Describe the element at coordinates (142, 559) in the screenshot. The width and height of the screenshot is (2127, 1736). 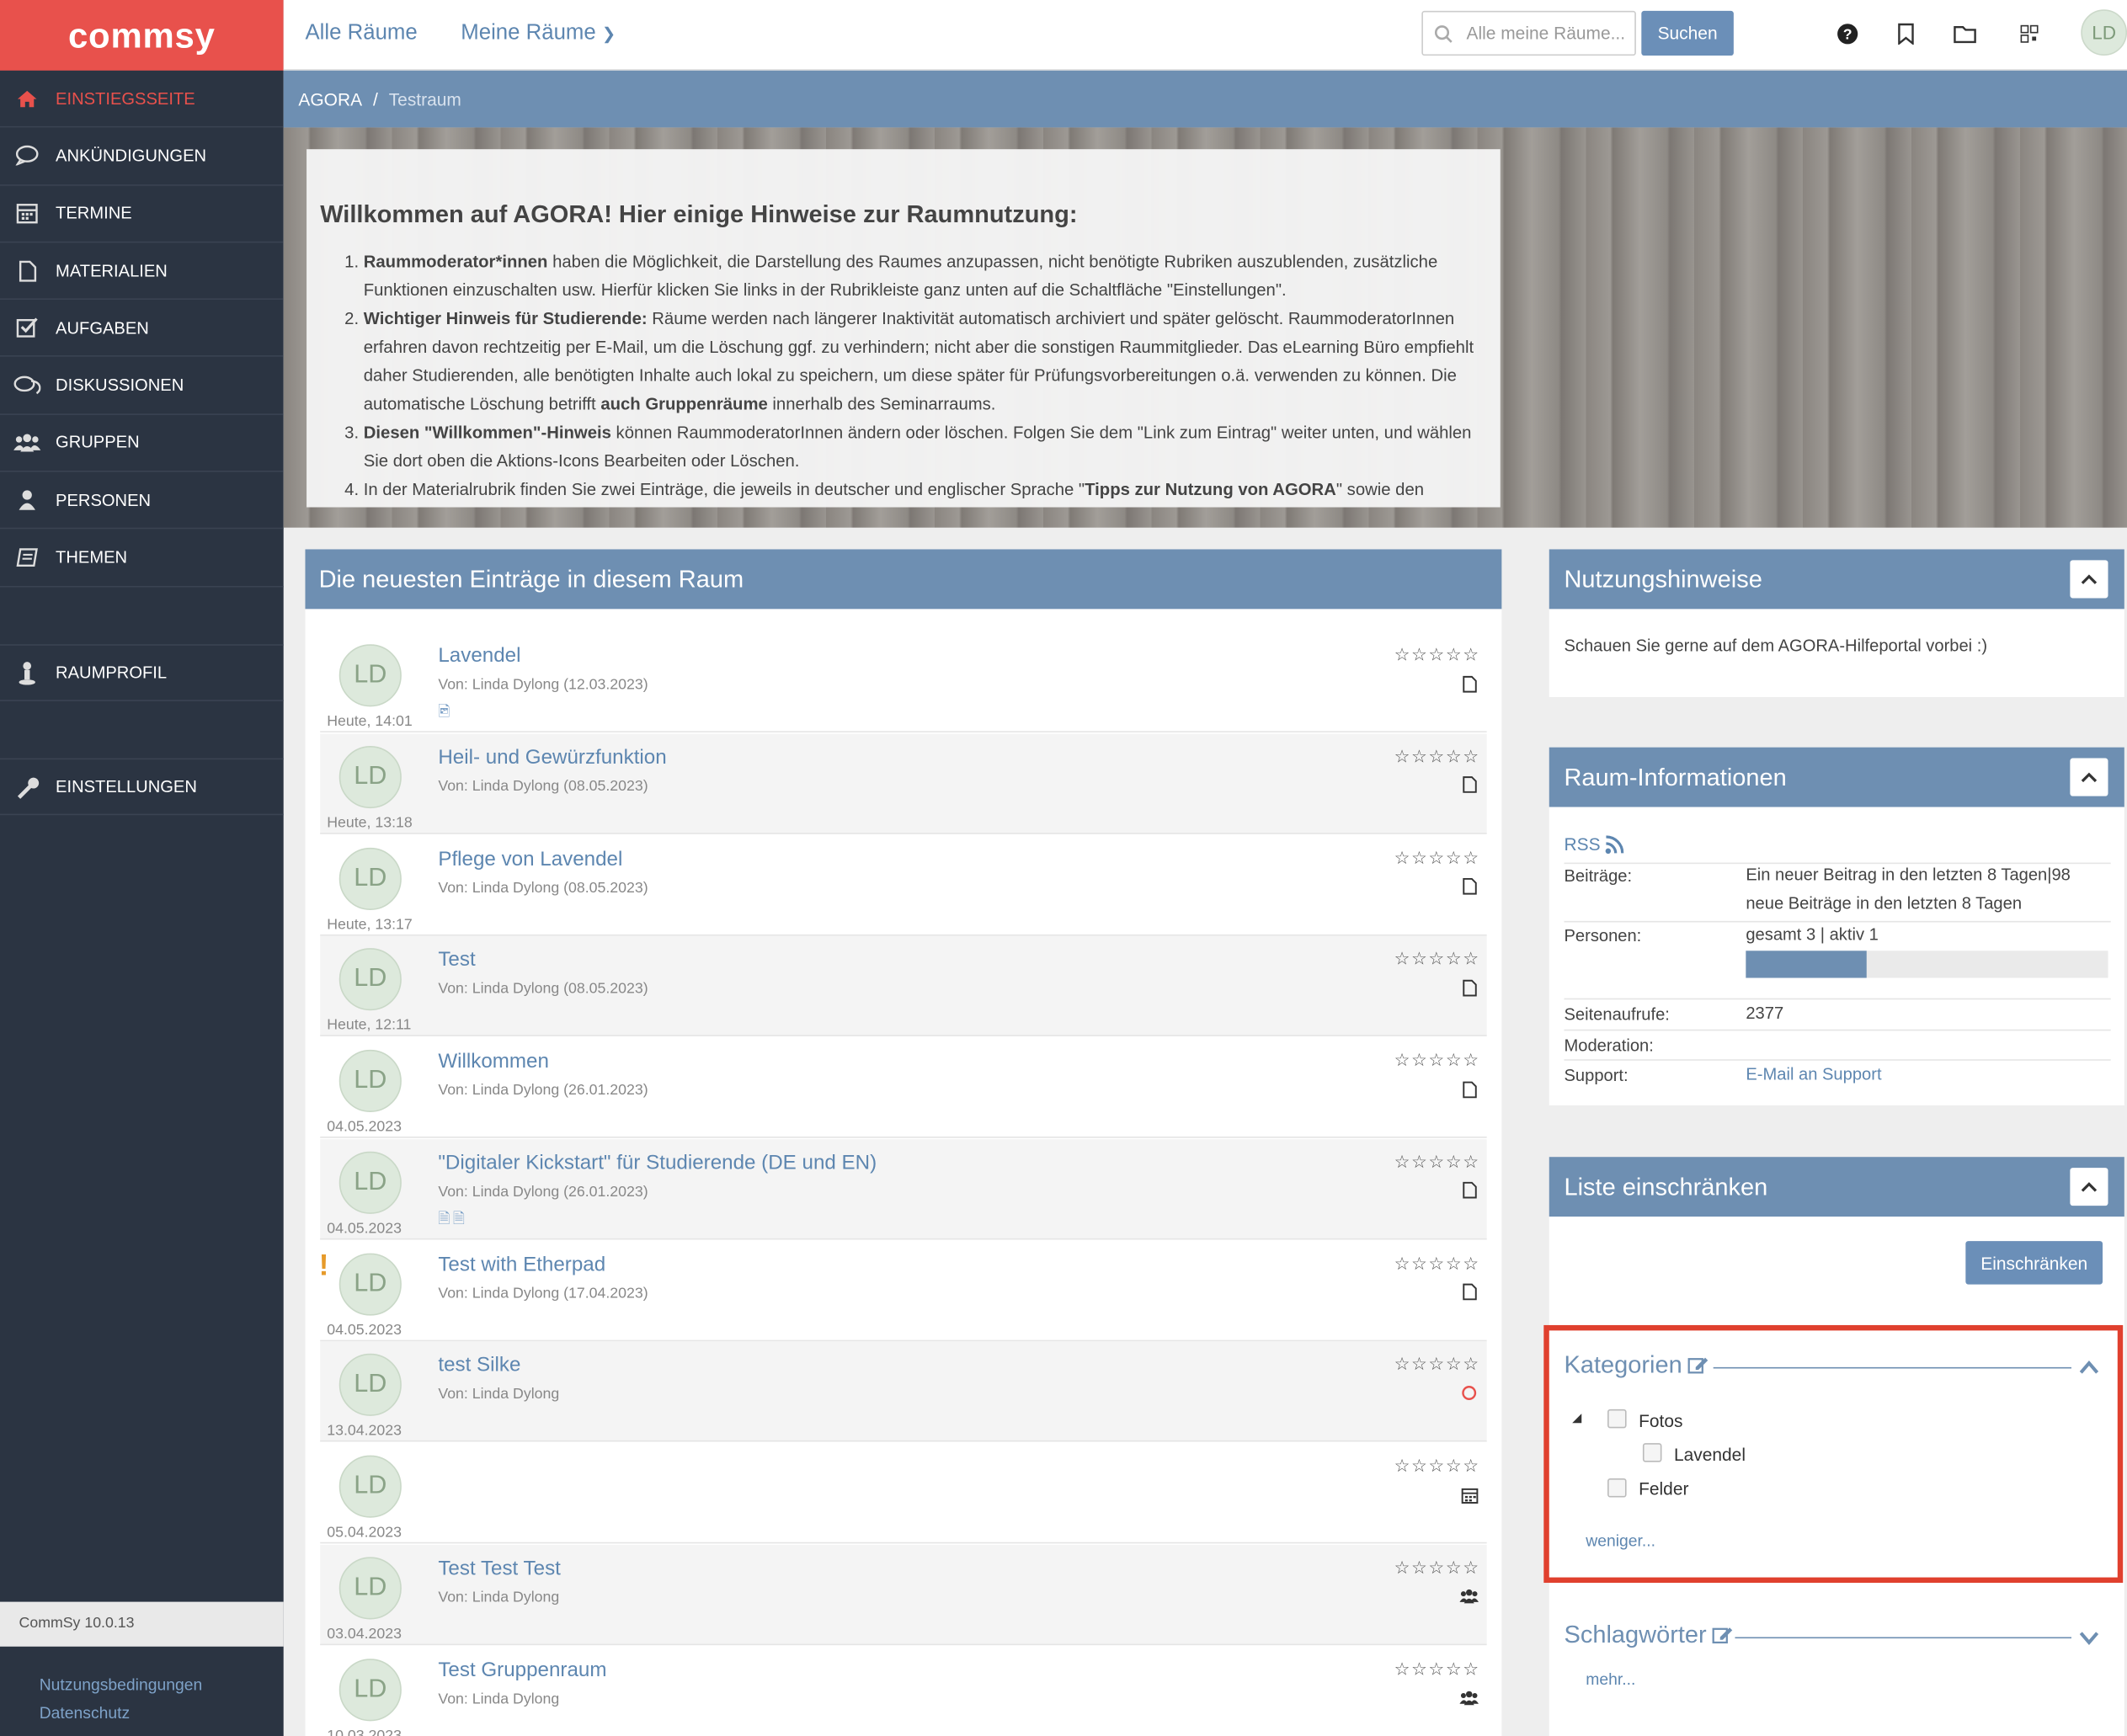
I see `sidebar-item-themen: THEMEN` at that location.